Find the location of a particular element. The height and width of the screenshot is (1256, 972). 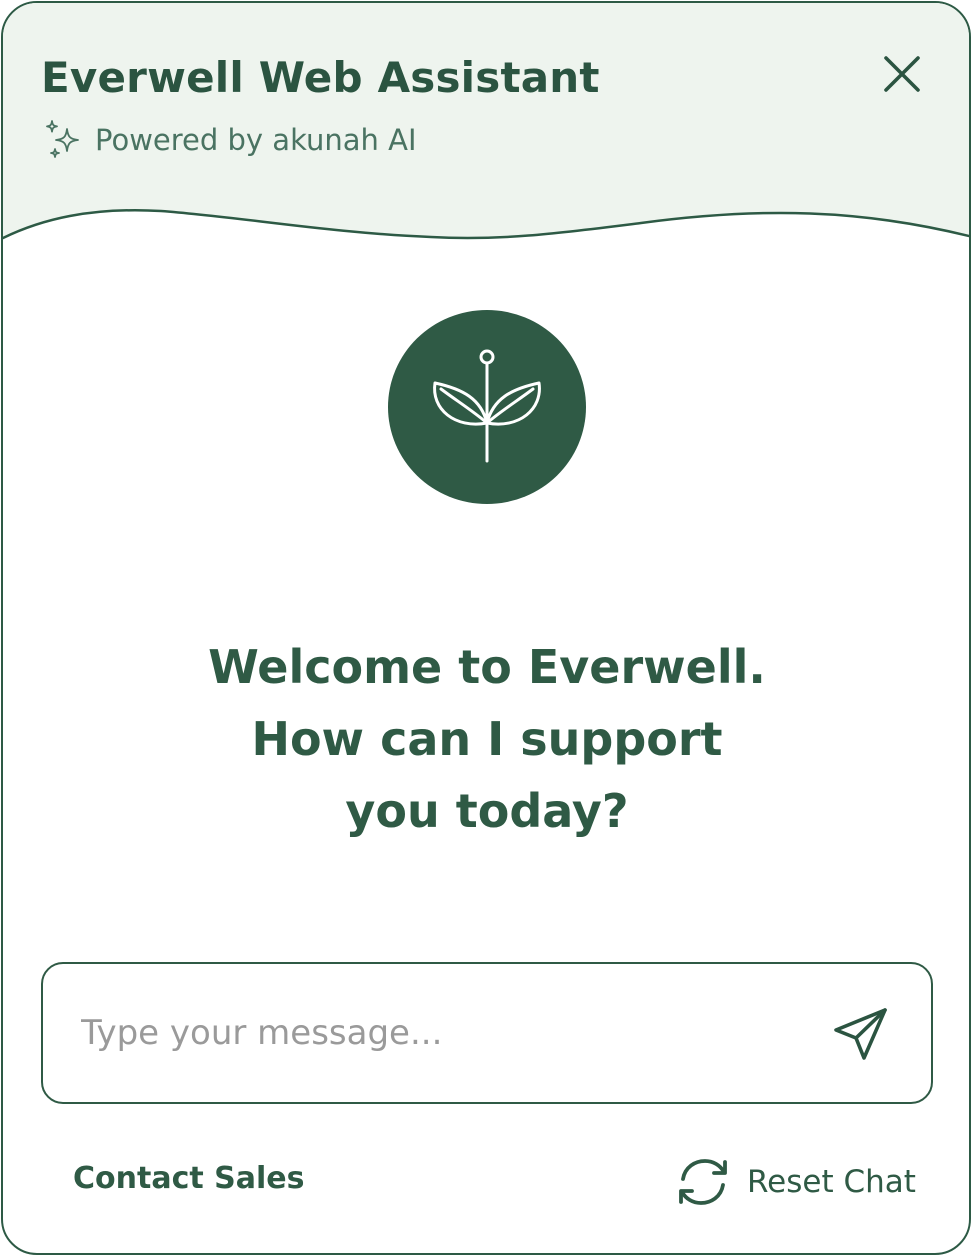

reset-chat-label: Reset Chat is located at coordinates (831, 1182).